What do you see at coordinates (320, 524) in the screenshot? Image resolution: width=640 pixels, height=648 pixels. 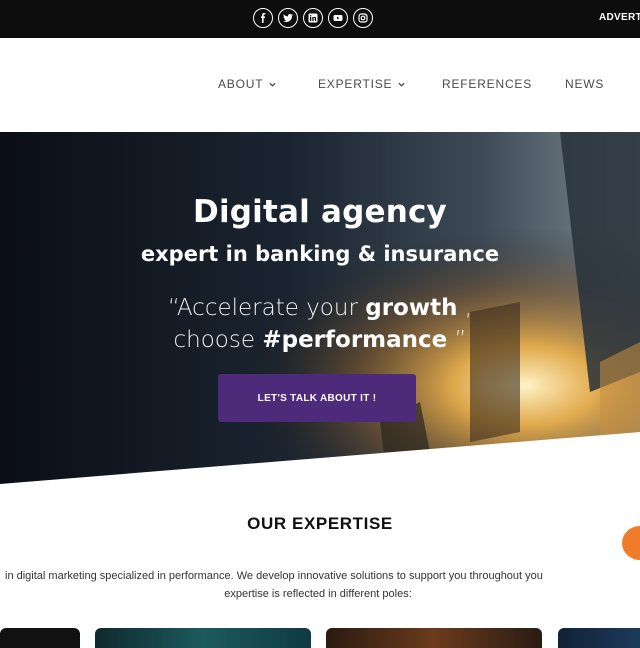 I see `expertise-heading: OUR EXPERTISE` at bounding box center [320, 524].